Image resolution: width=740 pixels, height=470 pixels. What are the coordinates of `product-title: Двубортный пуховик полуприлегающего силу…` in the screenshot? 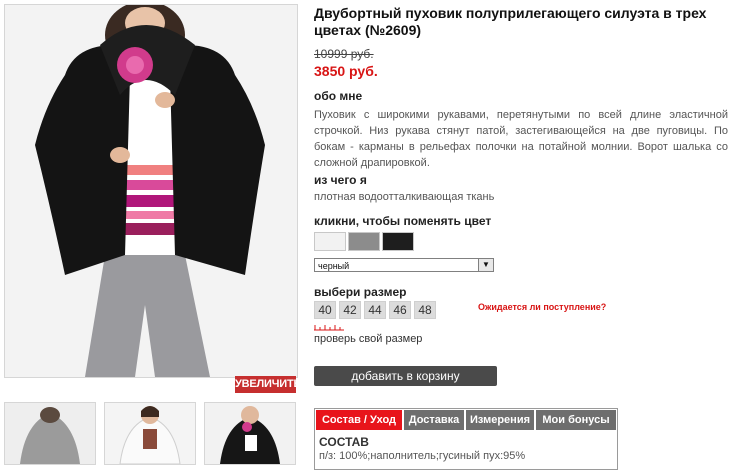 It's located at (510, 21).